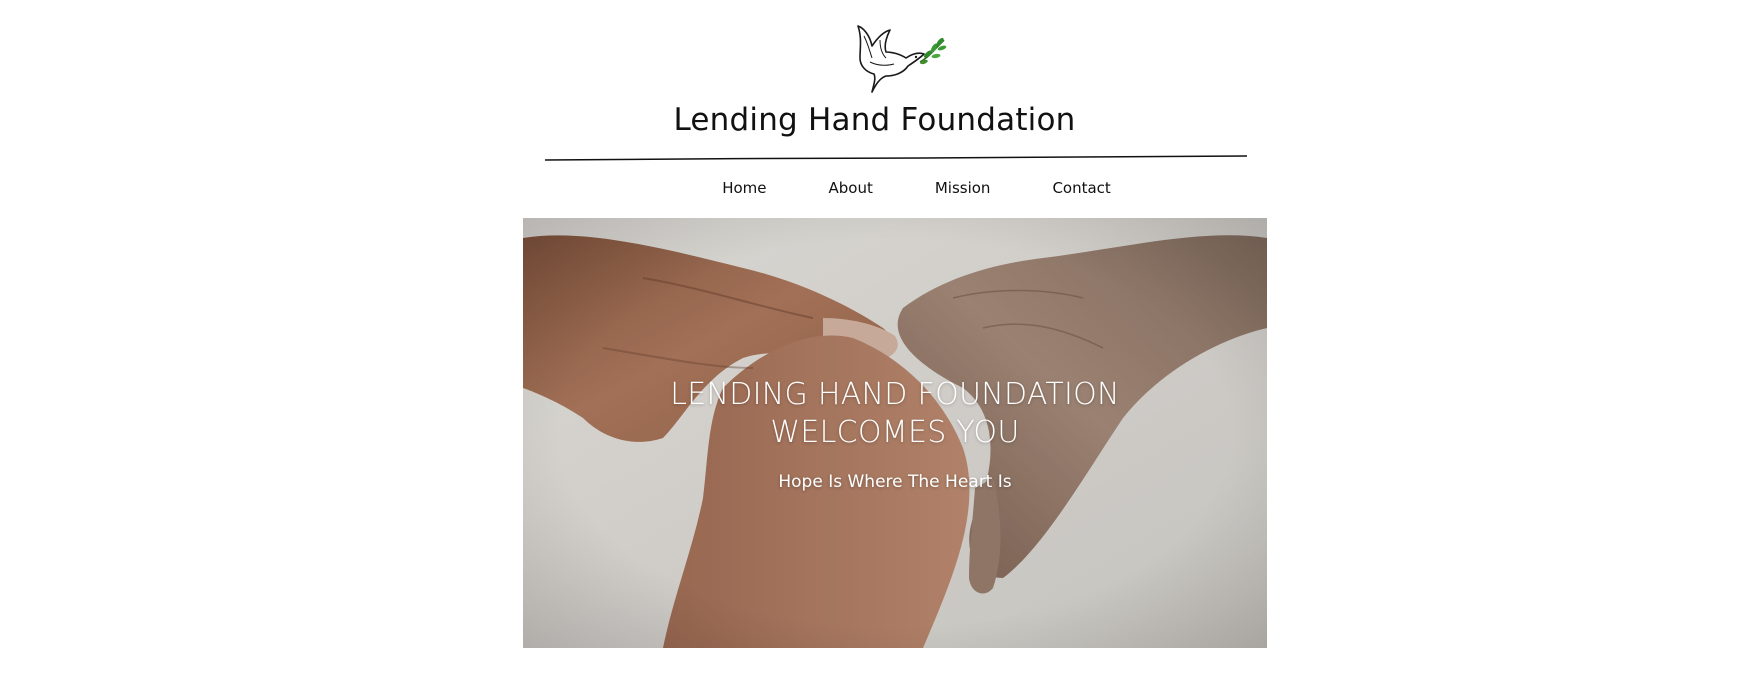 The width and height of the screenshot is (1749, 687). I want to click on main-nav: Home About Mission Contact, so click(874, 188).